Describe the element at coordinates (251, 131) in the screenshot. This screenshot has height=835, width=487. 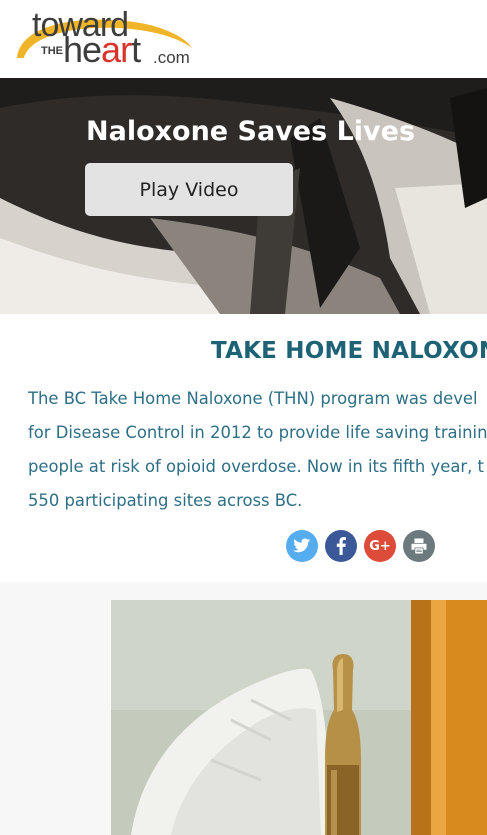
I see `hero-title: Naloxone Saves Lives` at that location.